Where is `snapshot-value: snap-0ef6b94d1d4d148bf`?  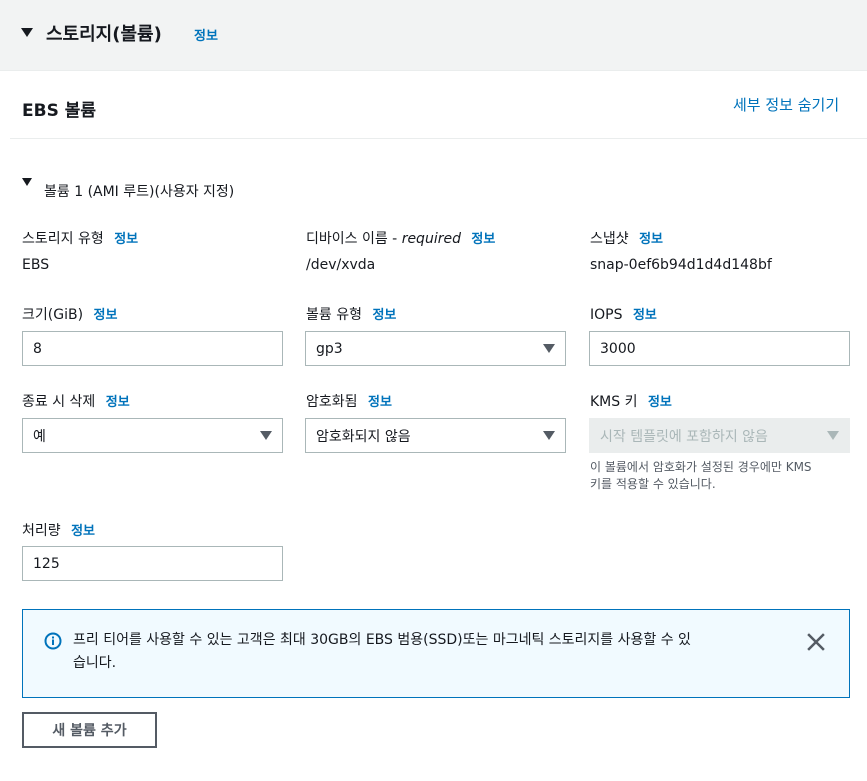
snapshot-value: snap-0ef6b94d1d4d148bf is located at coordinates (681, 265).